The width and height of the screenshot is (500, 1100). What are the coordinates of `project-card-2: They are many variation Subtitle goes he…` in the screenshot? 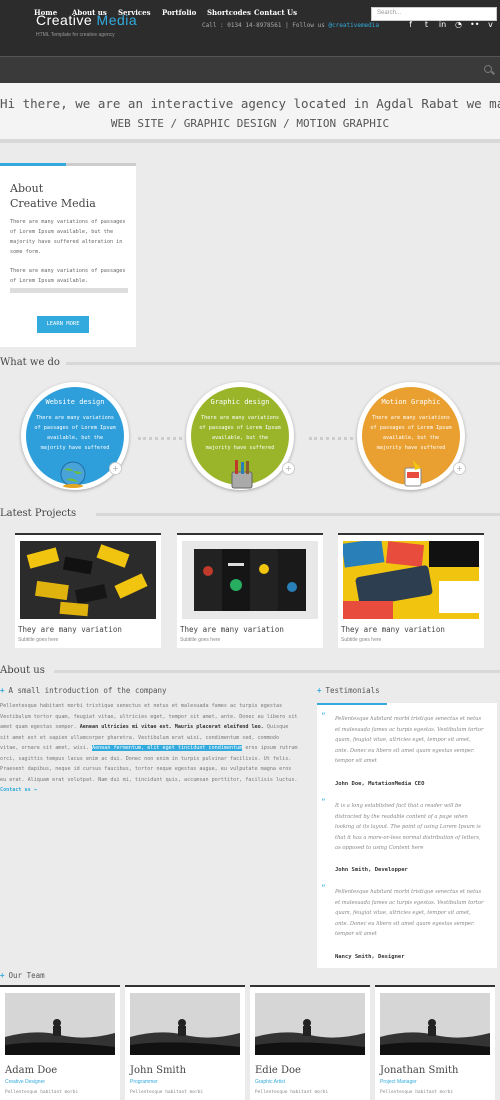 It's located at (250, 590).